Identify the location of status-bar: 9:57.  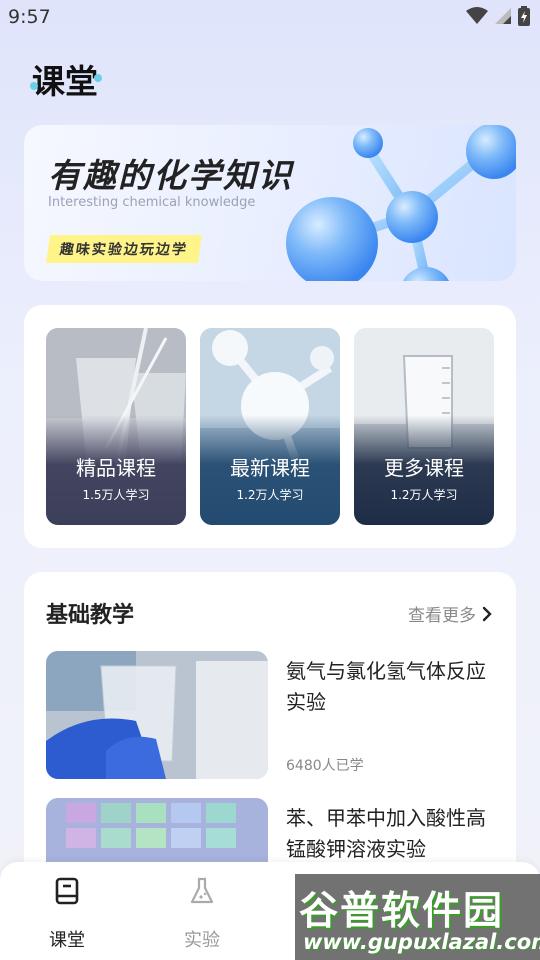
(270, 18).